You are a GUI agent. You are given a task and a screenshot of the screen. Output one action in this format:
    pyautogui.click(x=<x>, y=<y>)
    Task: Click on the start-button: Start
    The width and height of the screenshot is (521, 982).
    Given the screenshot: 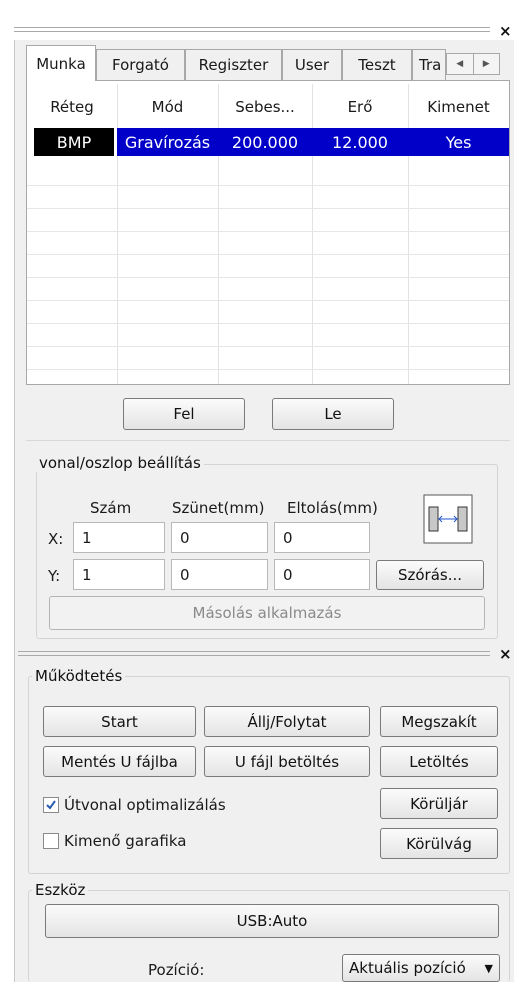 What is the action you would take?
    pyautogui.click(x=119, y=721)
    